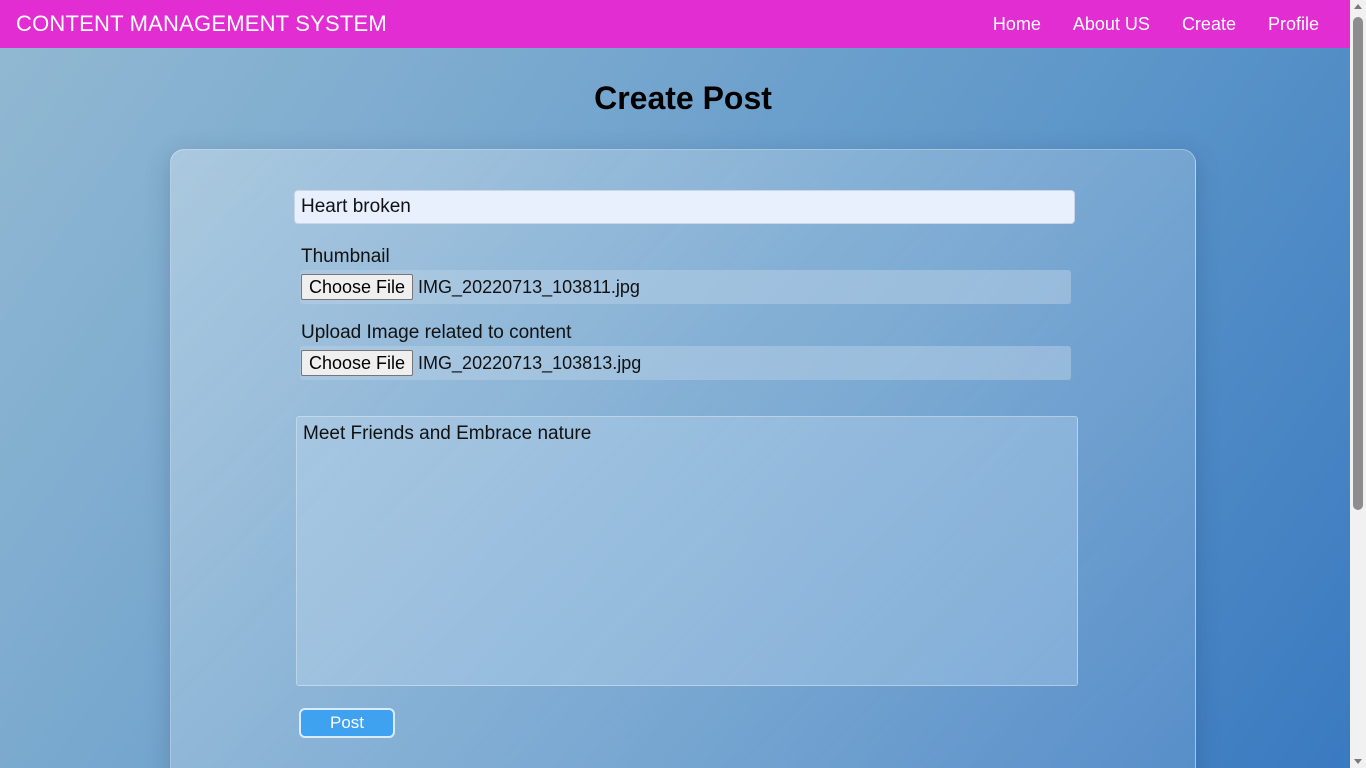 The height and width of the screenshot is (768, 1366). I want to click on thumbnail-file-input: Choose File IMG_20220713_103811.jpg, so click(685, 287).